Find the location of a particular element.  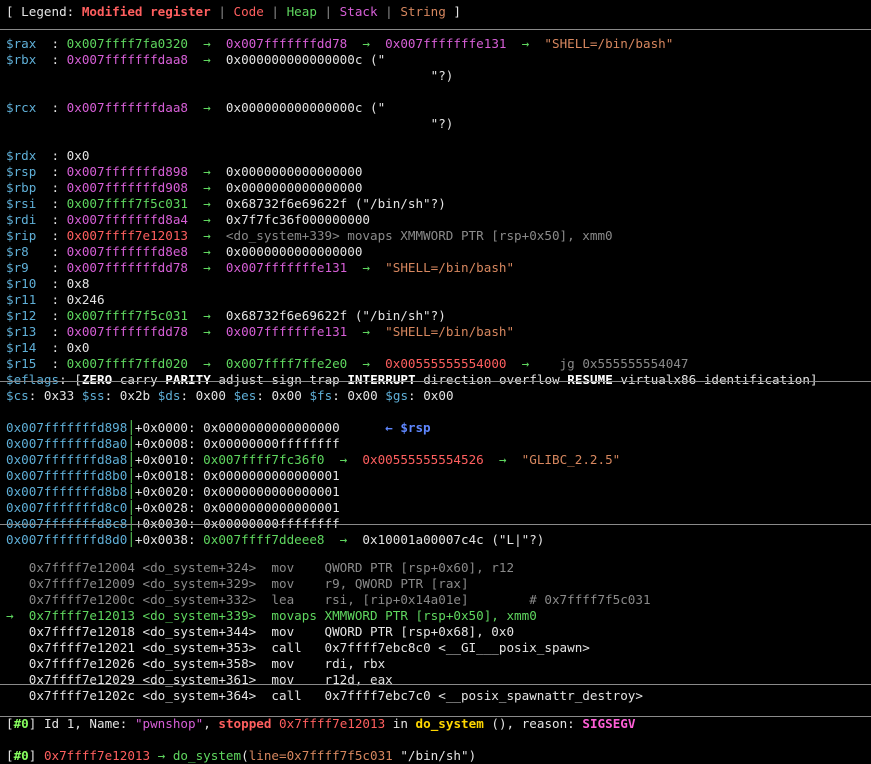

register-r10: $r10 : 0x8 is located at coordinates (438, 284).